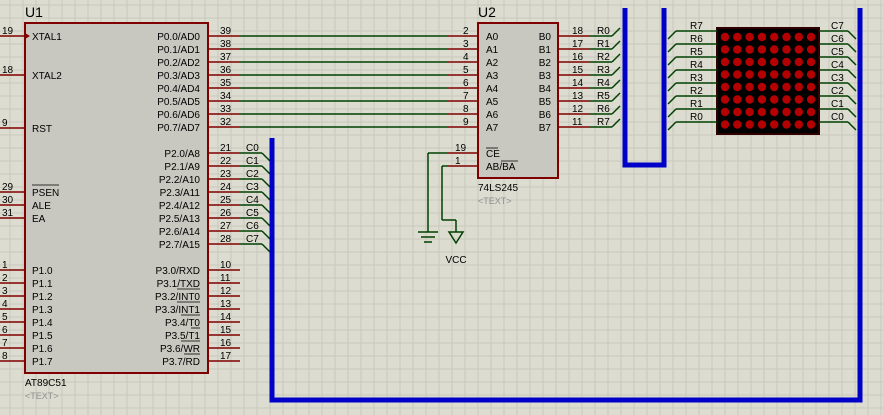 The image size is (883, 415). Describe the element at coordinates (177, 310) in the screenshot. I see `u1-pin-name: P3.3/INT1` at that location.